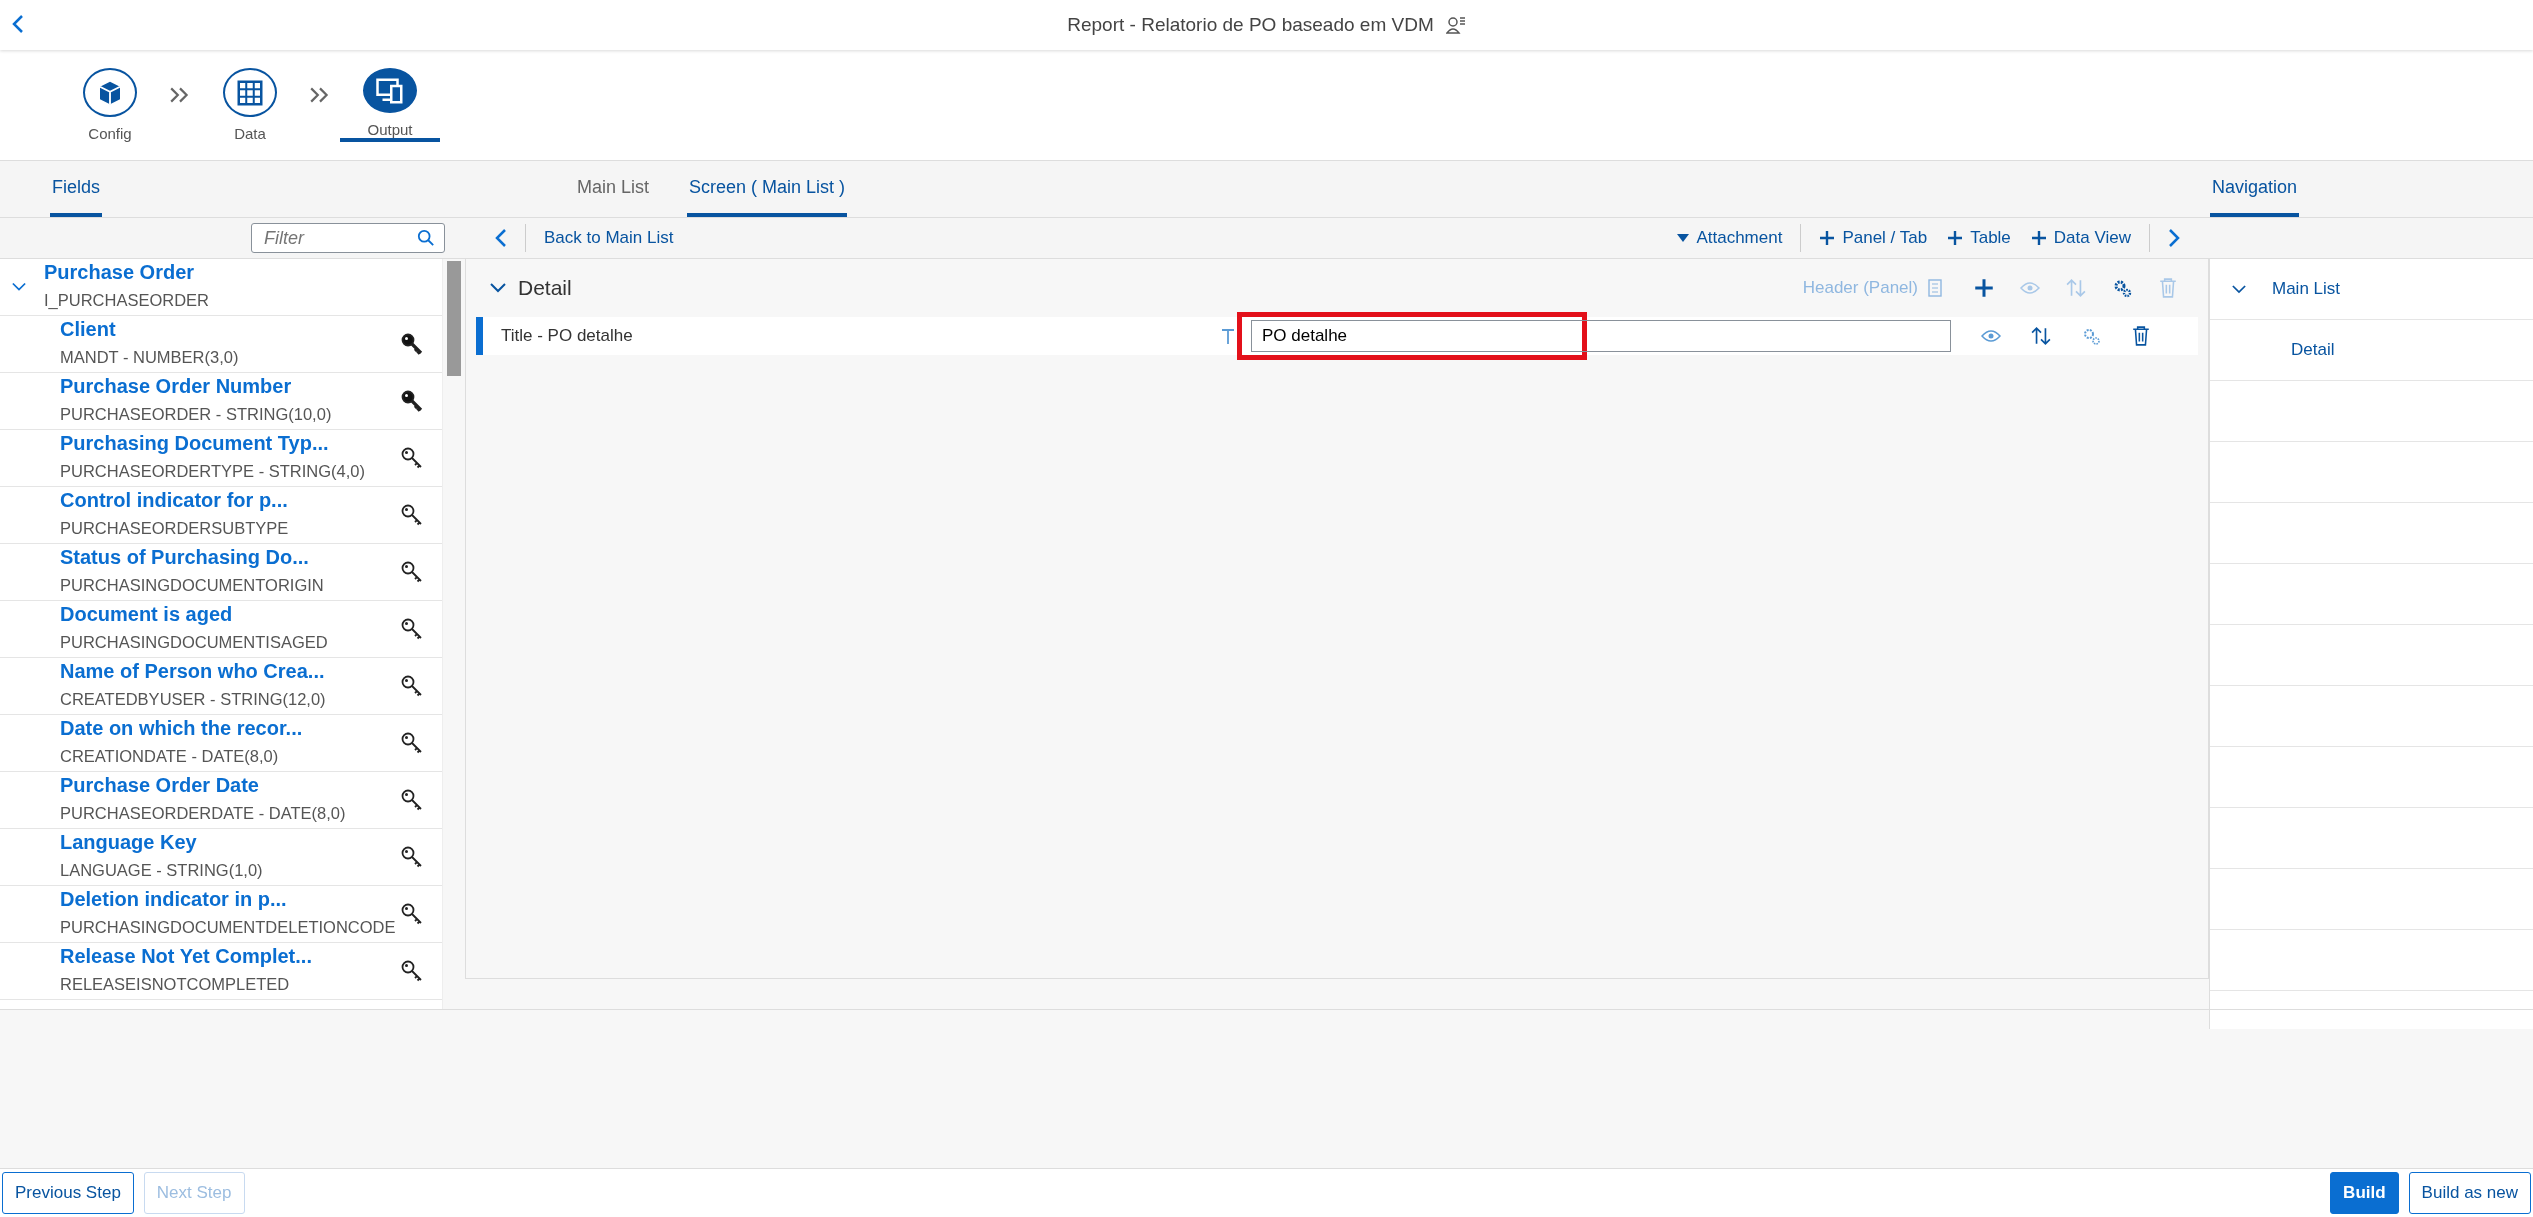  I want to click on field-type: LANGUAGE - STRING(1,0), so click(162, 870).